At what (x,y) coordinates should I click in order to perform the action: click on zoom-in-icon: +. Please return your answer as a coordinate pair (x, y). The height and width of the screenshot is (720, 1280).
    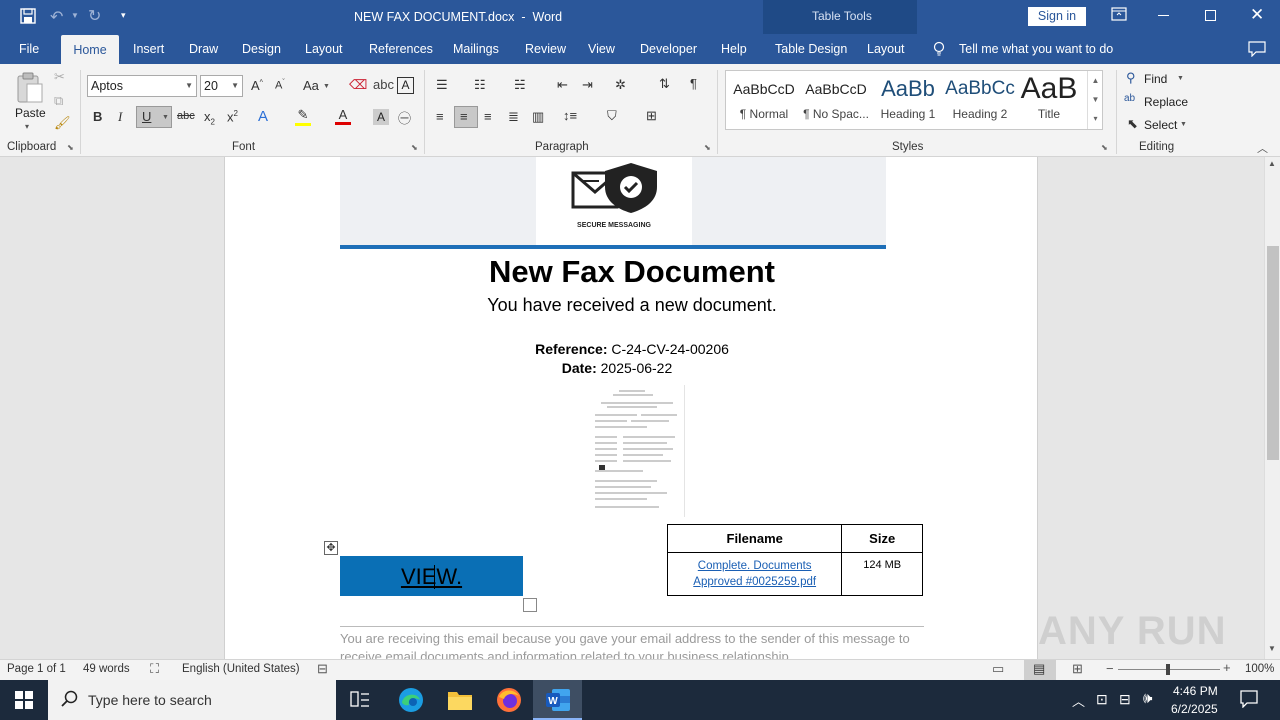
    Looking at the image, I should click on (1227, 667).